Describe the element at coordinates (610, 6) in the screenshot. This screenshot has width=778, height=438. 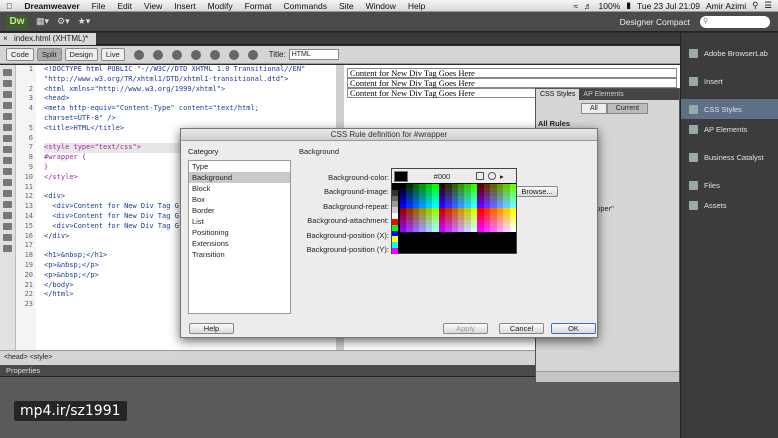
I see `battery-percent: 100%` at that location.